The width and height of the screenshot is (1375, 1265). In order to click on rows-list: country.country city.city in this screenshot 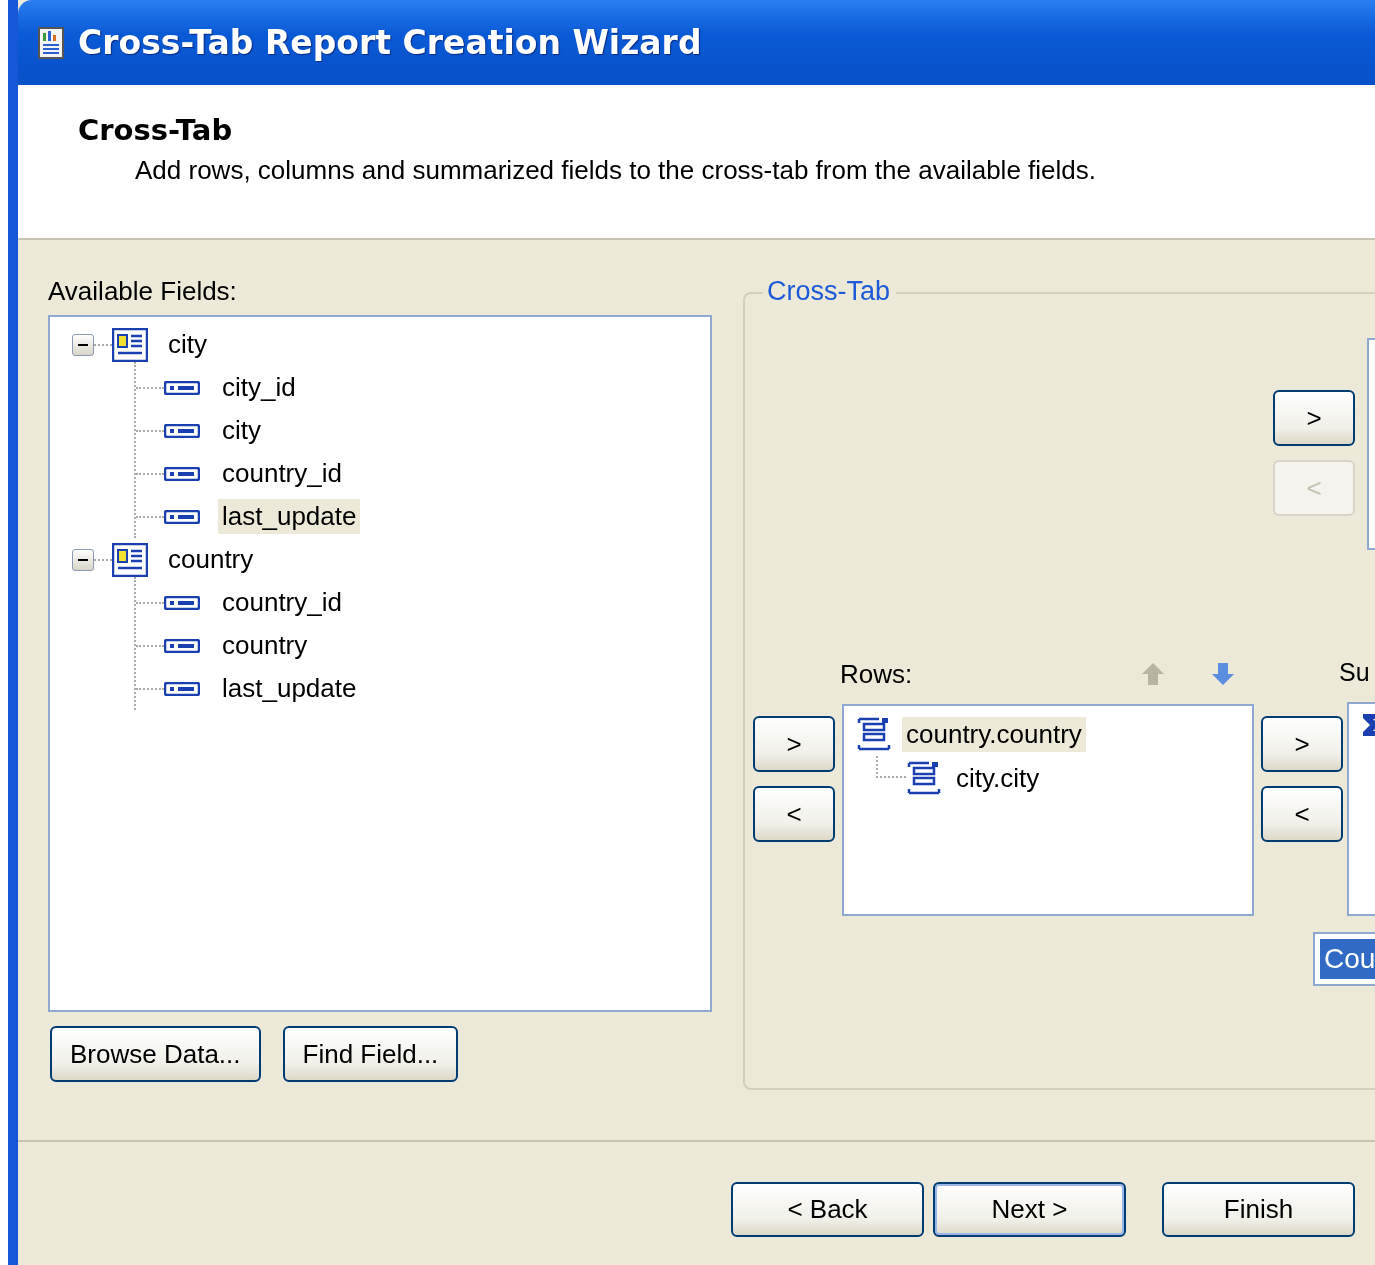, I will do `click(1048, 810)`.